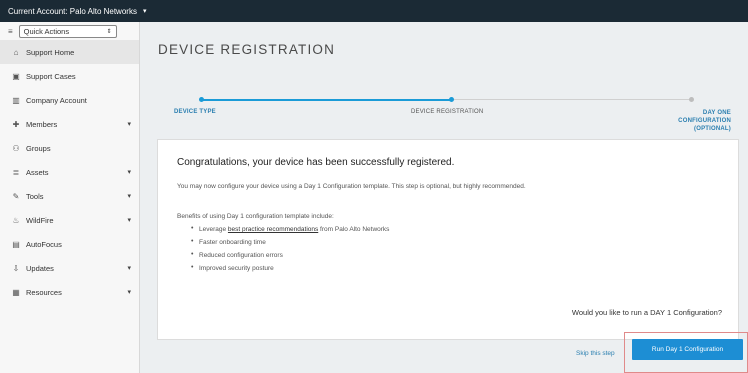 This screenshot has width=748, height=373. Describe the element at coordinates (16, 76) in the screenshot. I see `briefcase-icon: ▣` at that location.